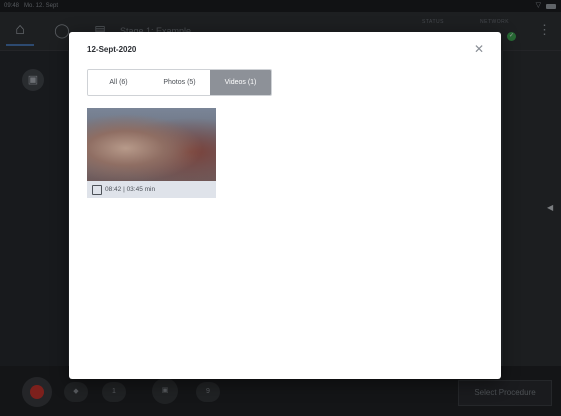  I want to click on media-filter-tabs: All (6) Photos (5) Videos (1), so click(179, 82).